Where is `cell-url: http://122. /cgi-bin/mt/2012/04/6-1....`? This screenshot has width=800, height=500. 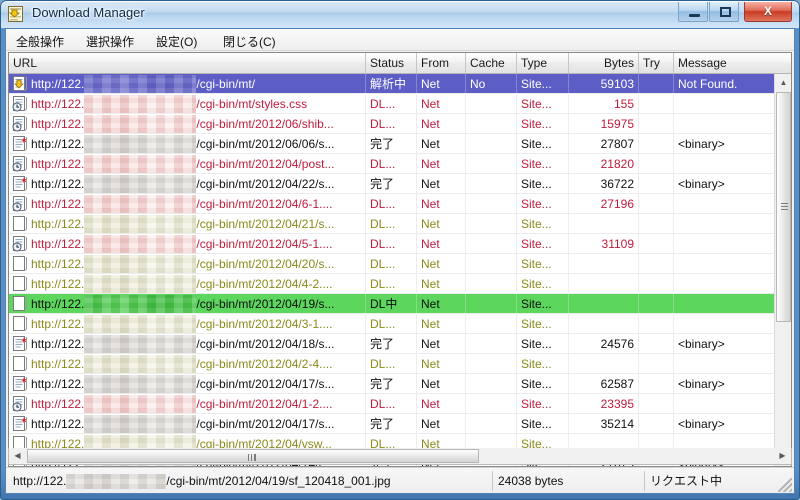
cell-url: http://122. /cgi-bin/mt/2012/04/6-1.... is located at coordinates (187, 204).